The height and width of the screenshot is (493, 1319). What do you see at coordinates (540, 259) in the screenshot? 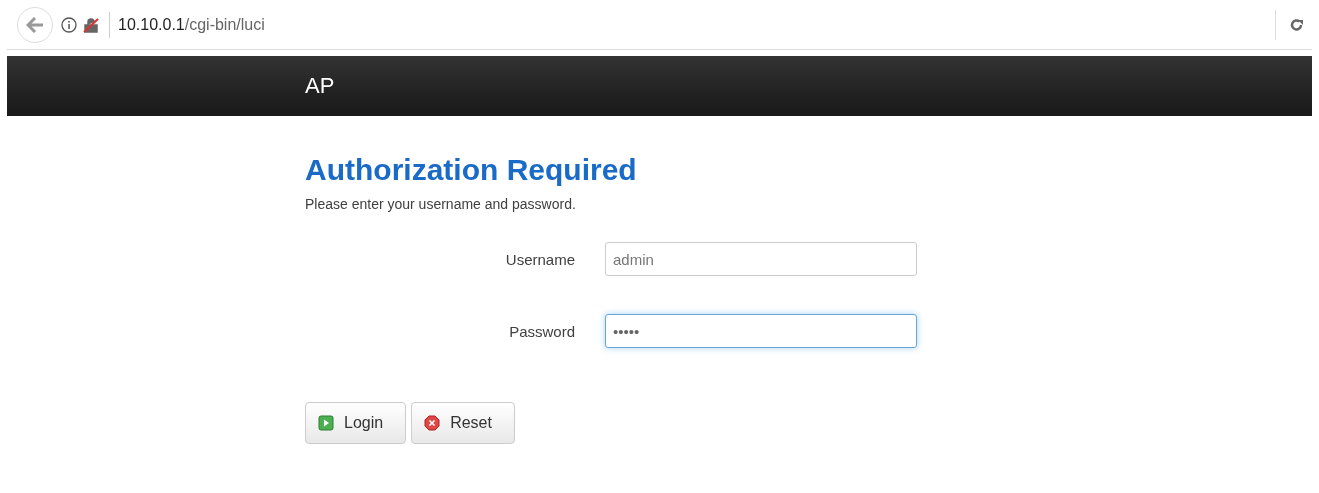
I see `field-label: Username` at bounding box center [540, 259].